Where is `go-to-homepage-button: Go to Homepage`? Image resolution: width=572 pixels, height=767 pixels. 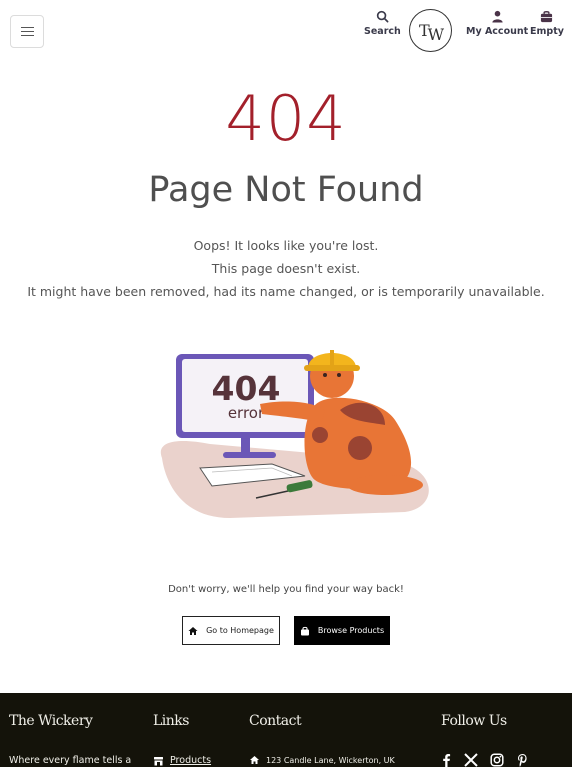
go-to-homepage-button: Go to Homepage is located at coordinates (231, 630).